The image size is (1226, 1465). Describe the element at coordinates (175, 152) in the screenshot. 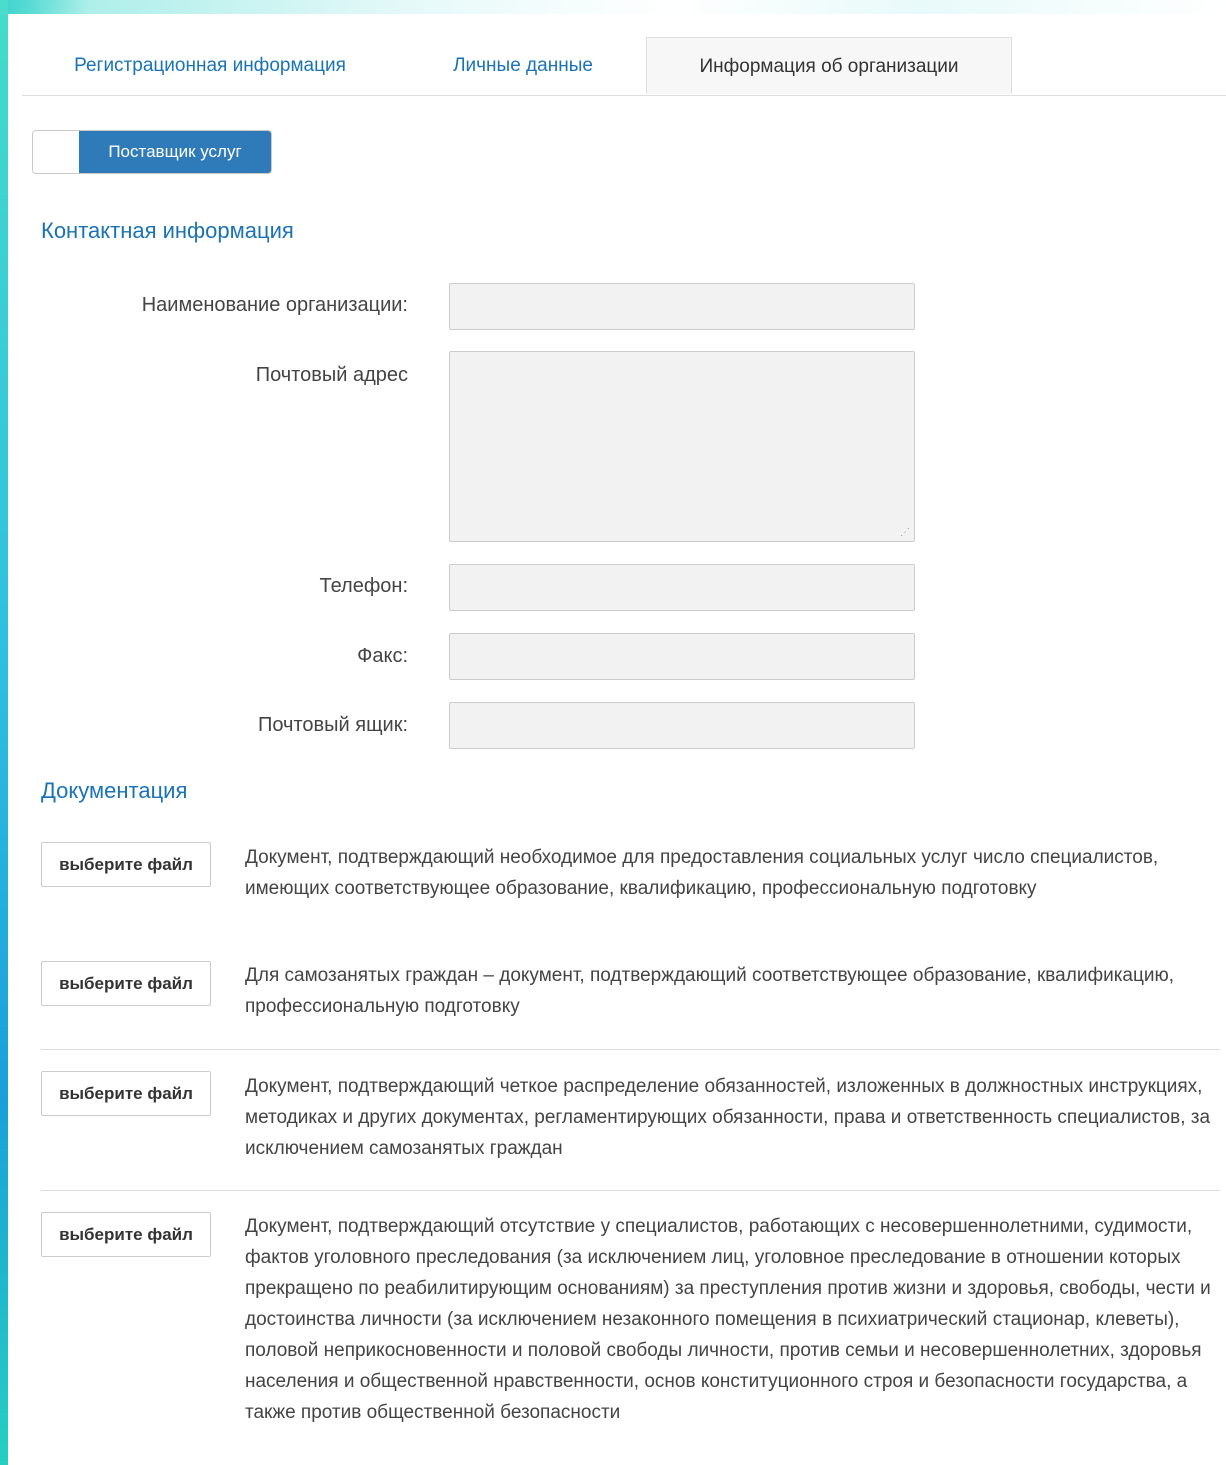

I see `toggle-on-segment: Поставщик услуг` at that location.